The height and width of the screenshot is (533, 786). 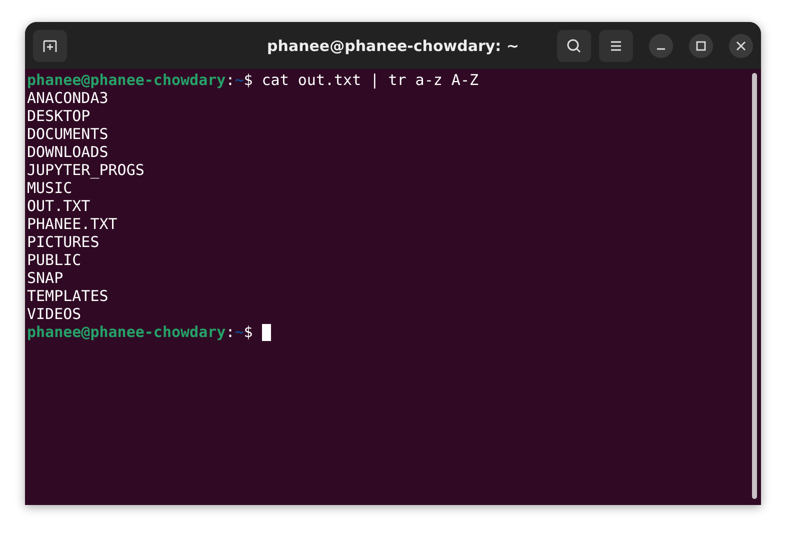 What do you see at coordinates (49, 188) in the screenshot?
I see `output-line: MUSIC` at bounding box center [49, 188].